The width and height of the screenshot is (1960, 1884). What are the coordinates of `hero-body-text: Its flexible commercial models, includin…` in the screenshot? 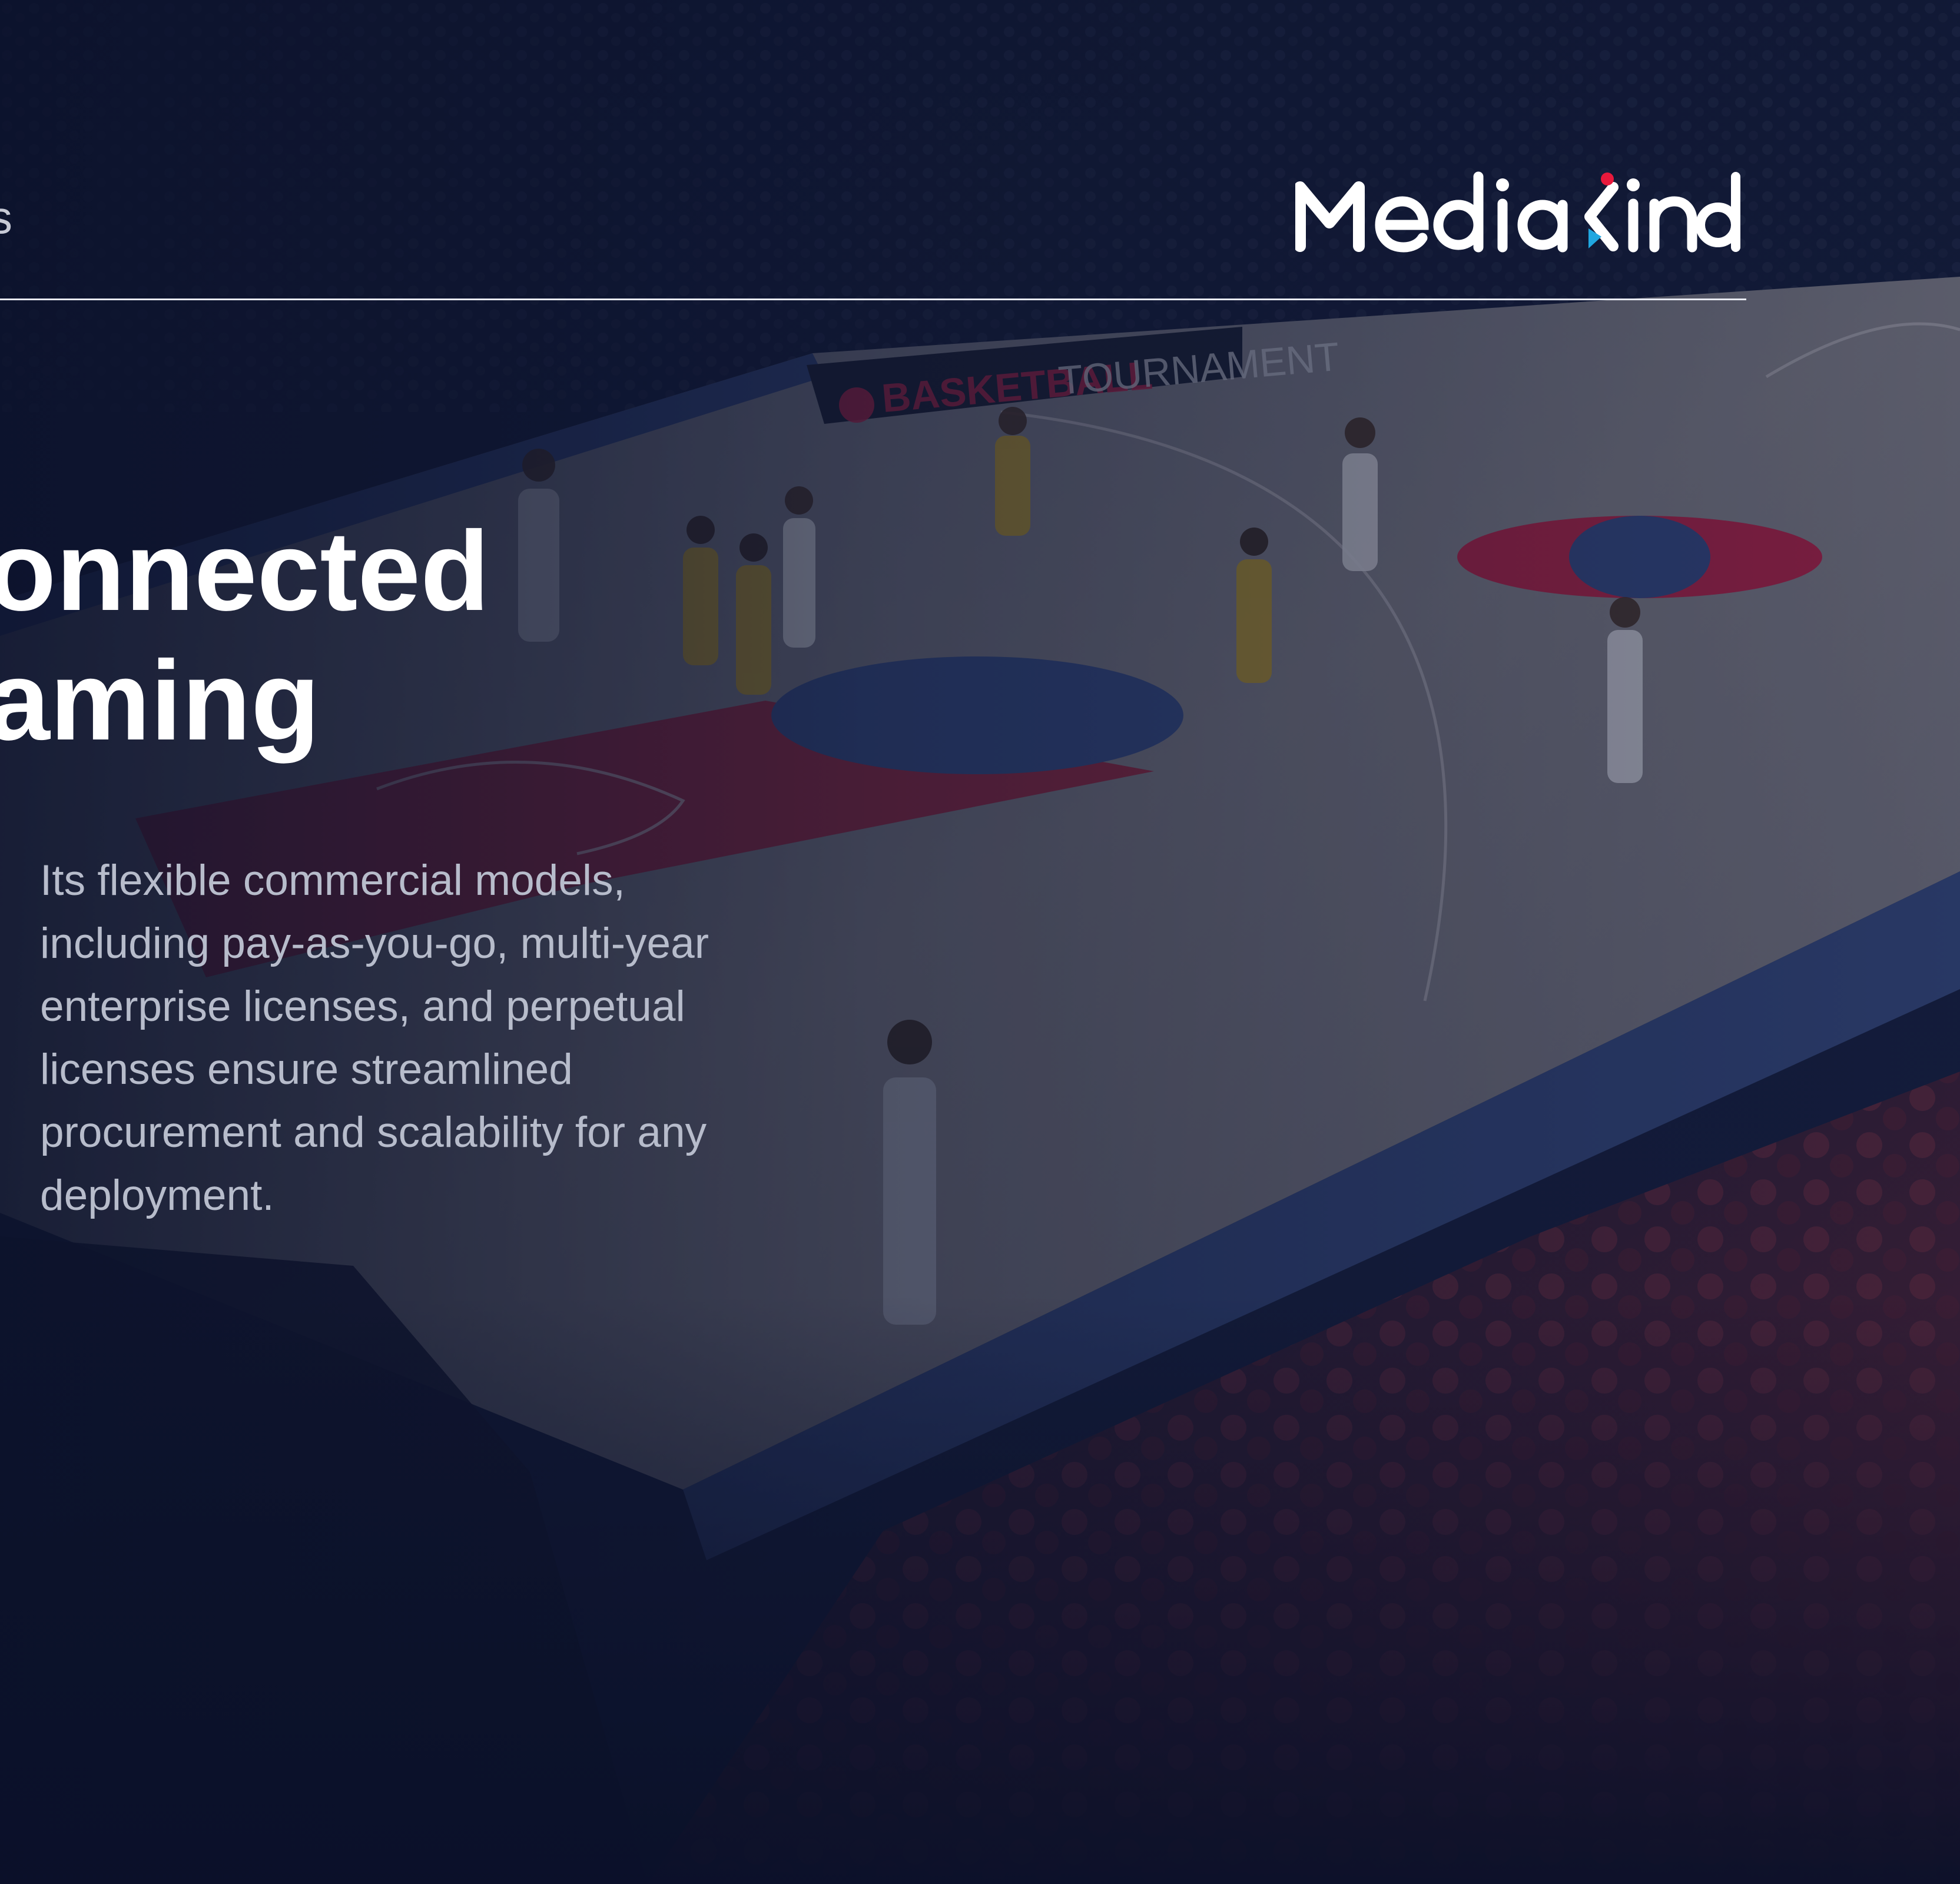 It's located at (374, 1038).